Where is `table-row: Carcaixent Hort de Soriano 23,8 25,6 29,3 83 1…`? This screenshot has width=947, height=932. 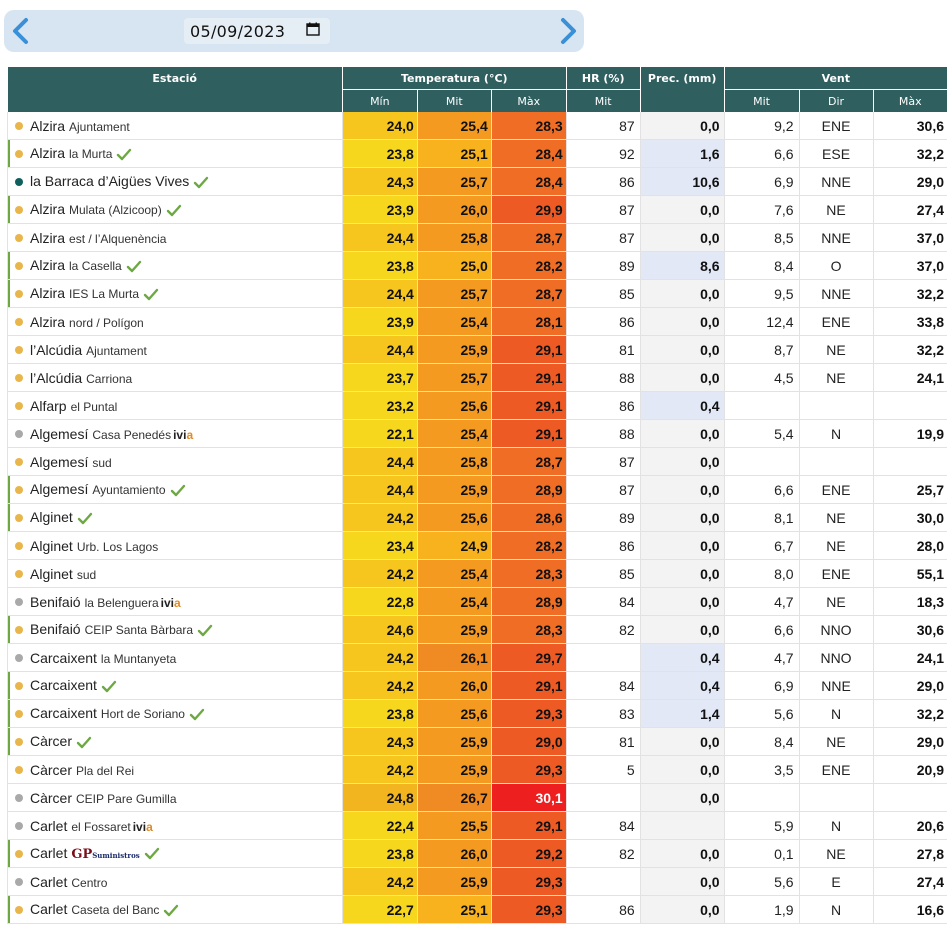
table-row: Carcaixent Hort de Soriano 23,8 25,6 29,3 83 1… is located at coordinates (477, 713).